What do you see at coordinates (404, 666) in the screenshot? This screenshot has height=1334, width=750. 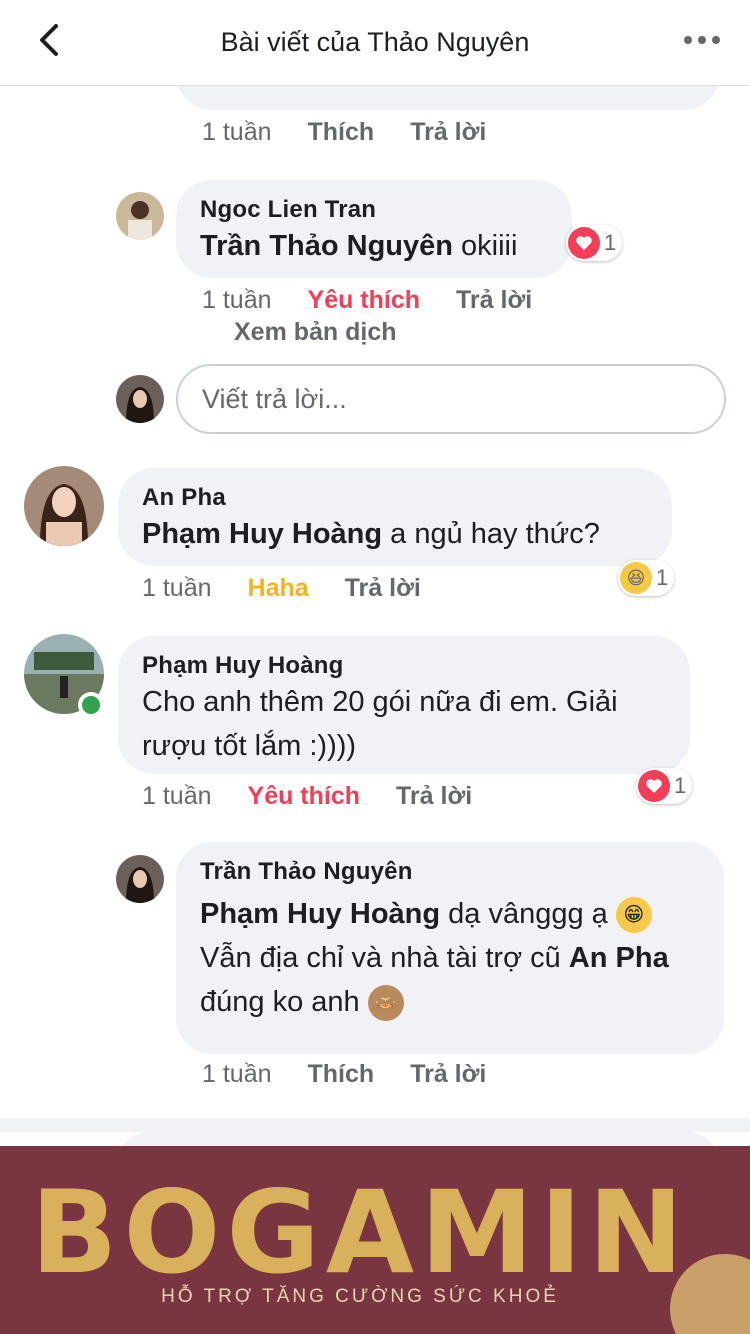 I see `comment-author: Phạm Huy Hoàng` at bounding box center [404, 666].